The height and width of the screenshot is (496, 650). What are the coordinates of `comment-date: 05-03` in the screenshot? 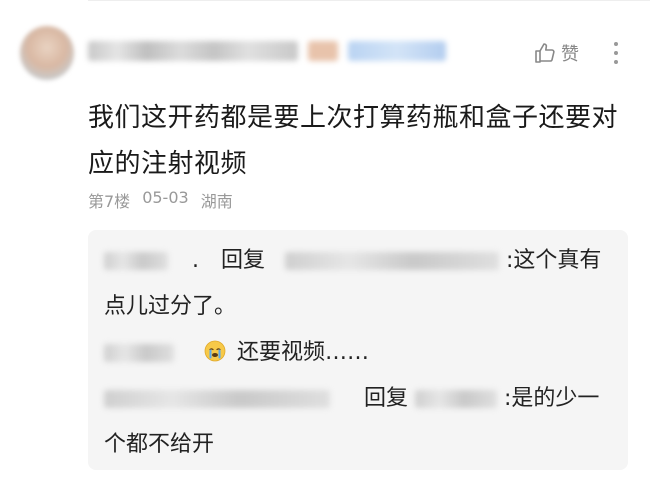 It's located at (165, 197).